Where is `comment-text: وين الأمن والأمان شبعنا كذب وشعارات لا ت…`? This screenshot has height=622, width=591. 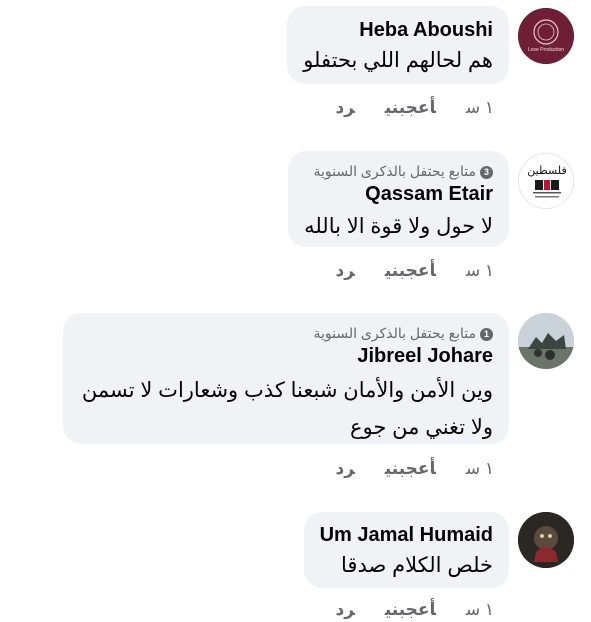 comment-text: وين الأمن والأمان شبعنا كذب وشعارات لا ت… is located at coordinates (287, 409).